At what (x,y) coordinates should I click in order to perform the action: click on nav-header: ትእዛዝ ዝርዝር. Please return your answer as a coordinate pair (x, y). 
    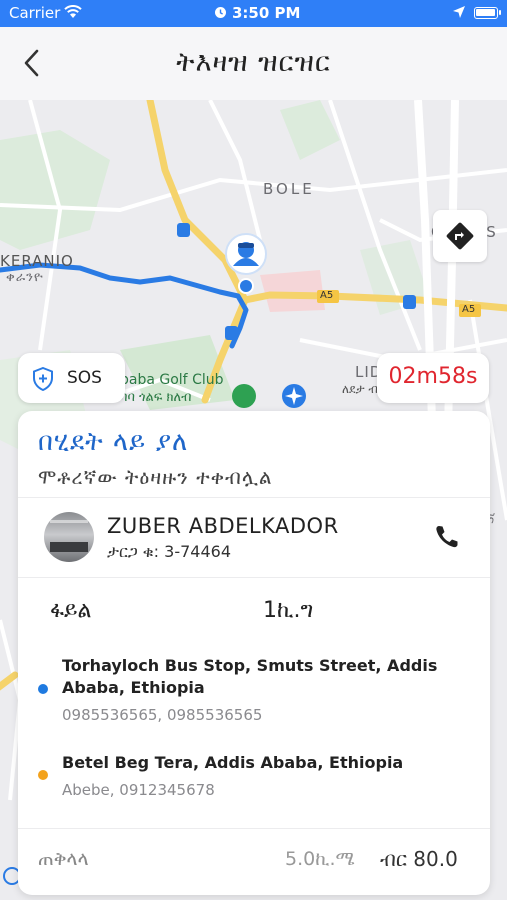
    Looking at the image, I should click on (253, 63).